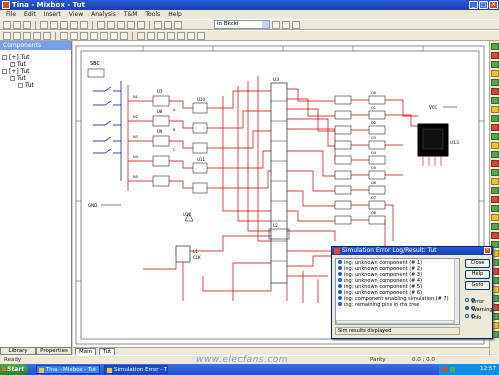 Image resolution: width=499 pixels, height=375 pixels. I want to click on task-tina-main: Tina - Mixbox - Tut, so click(68, 369).